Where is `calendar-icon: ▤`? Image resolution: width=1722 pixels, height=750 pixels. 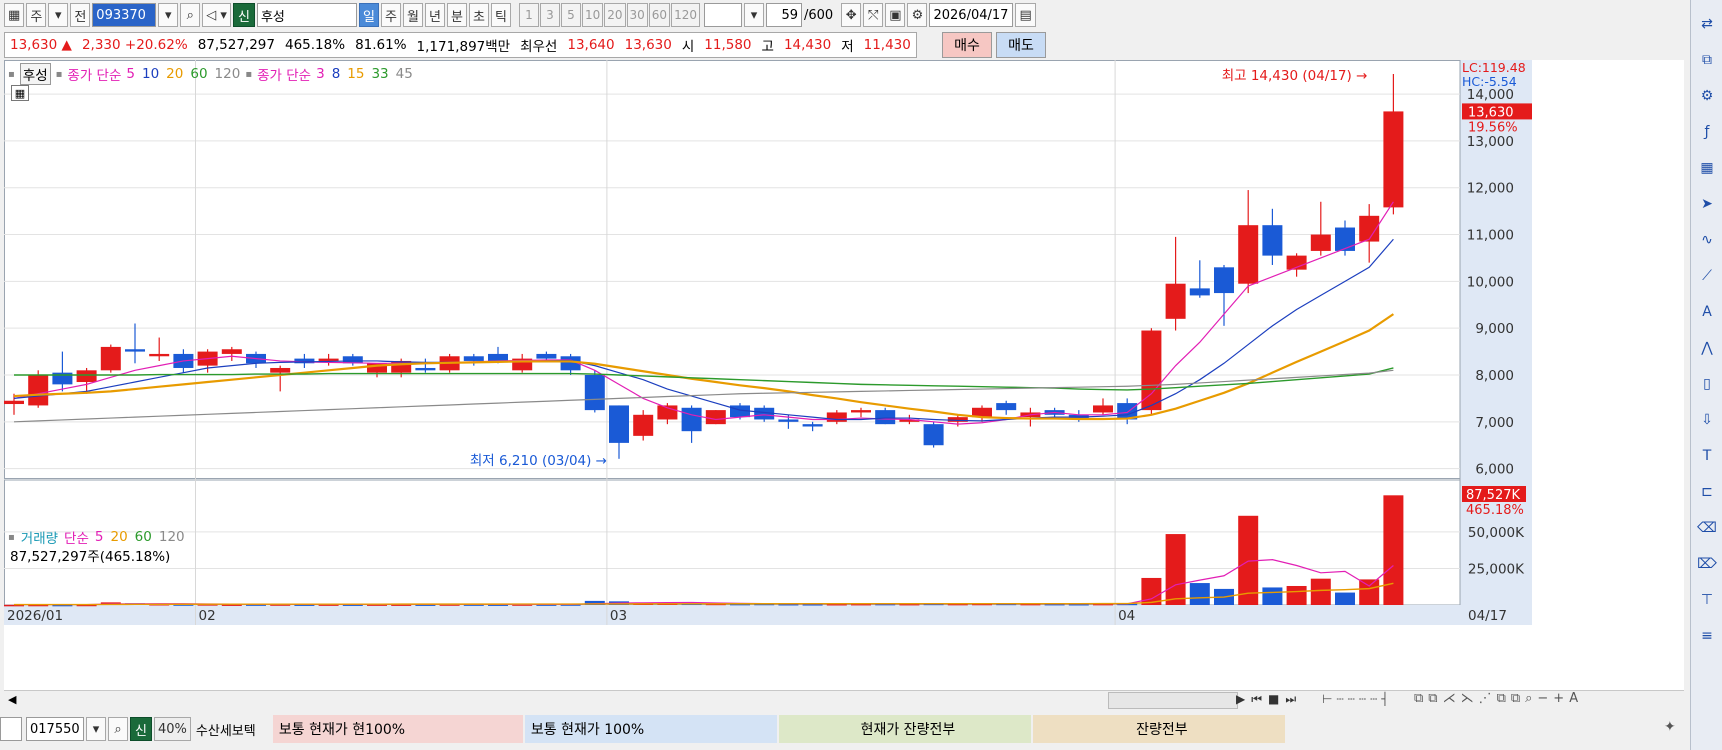 calendar-icon: ▤ is located at coordinates (1025, 15).